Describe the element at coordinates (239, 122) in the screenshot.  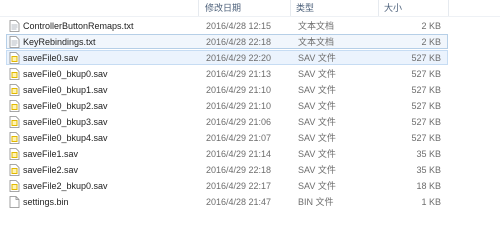
I see `file-modified-date: 2016/4/29 21:06` at that location.